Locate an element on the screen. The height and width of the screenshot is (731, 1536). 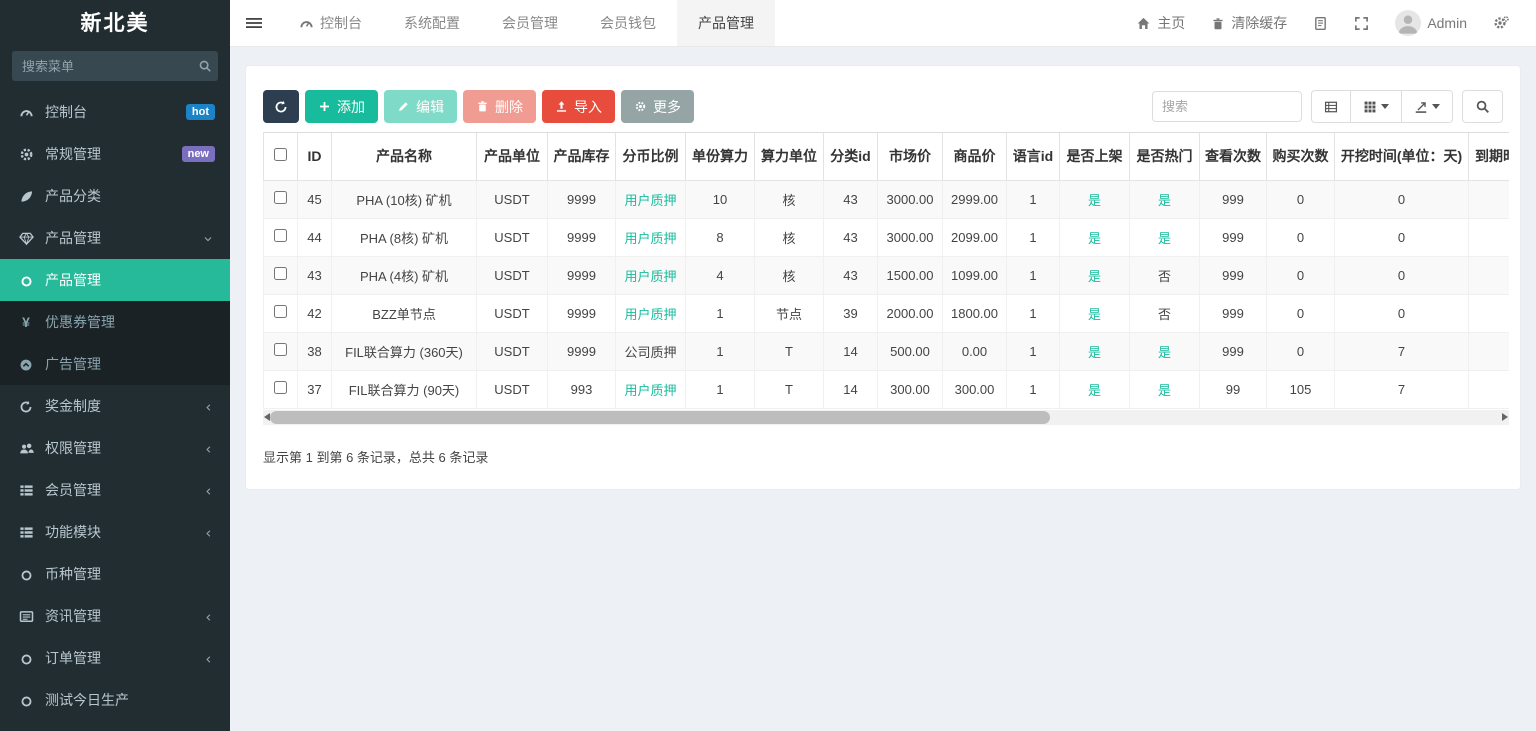
sidebar-item-news-management: 资讯管理 is located at coordinates (115, 616).